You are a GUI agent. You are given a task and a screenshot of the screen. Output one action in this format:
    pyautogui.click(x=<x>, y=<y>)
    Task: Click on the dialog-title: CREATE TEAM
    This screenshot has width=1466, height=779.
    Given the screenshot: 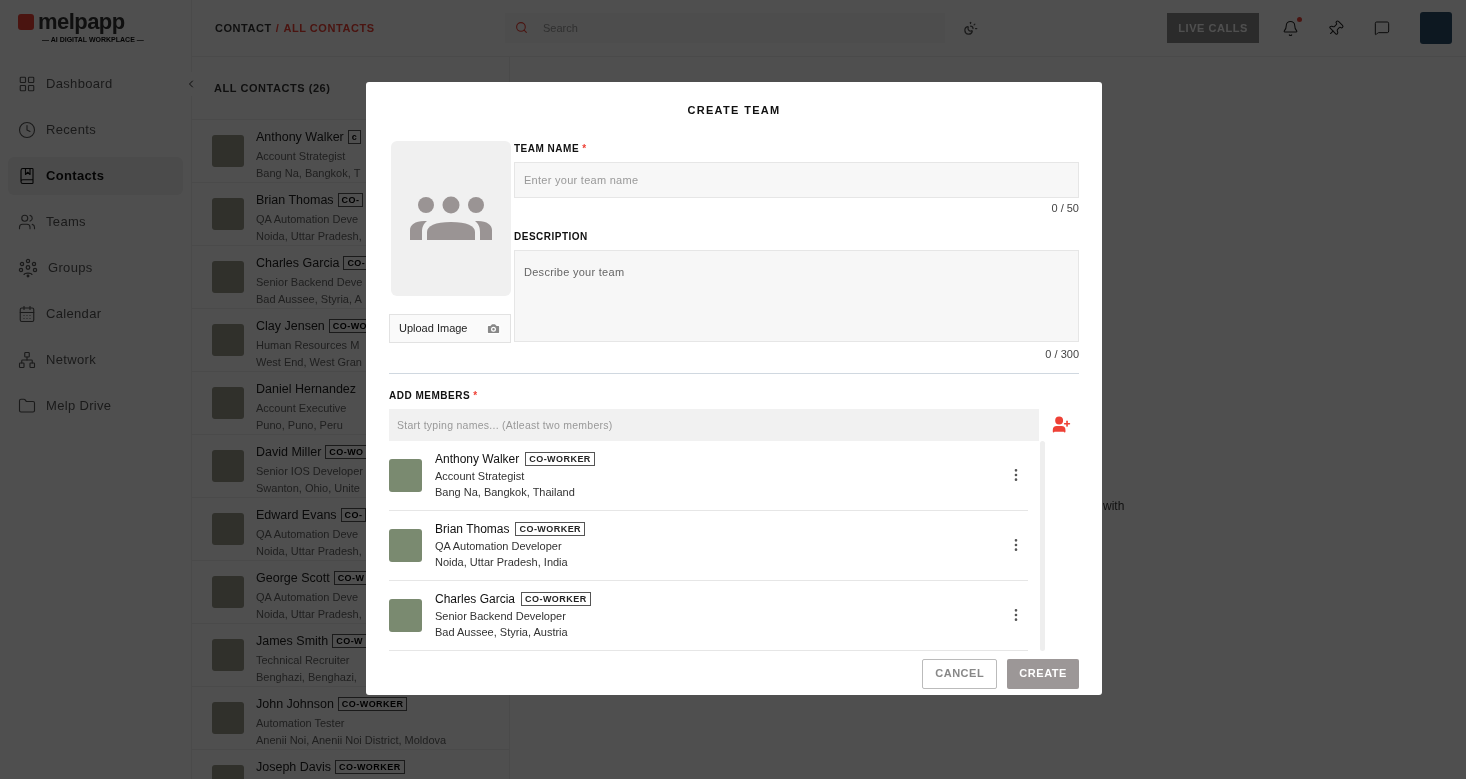 What is the action you would take?
    pyautogui.click(x=734, y=110)
    